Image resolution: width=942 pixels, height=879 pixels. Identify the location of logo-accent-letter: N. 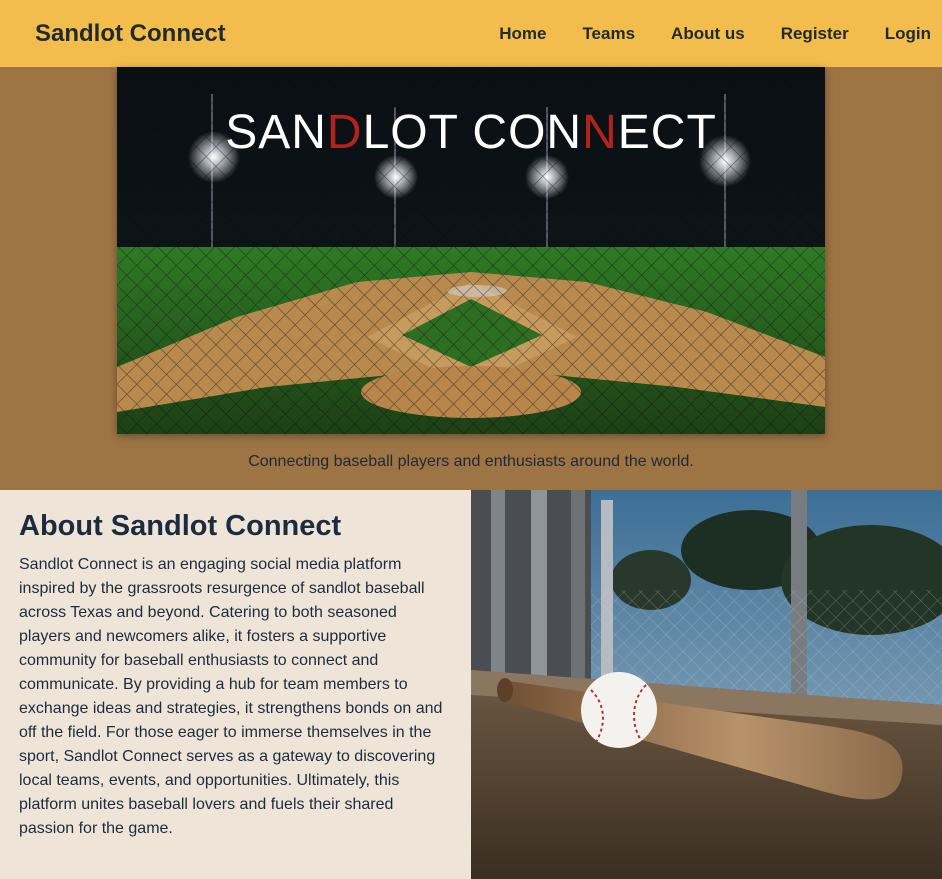
(600, 132).